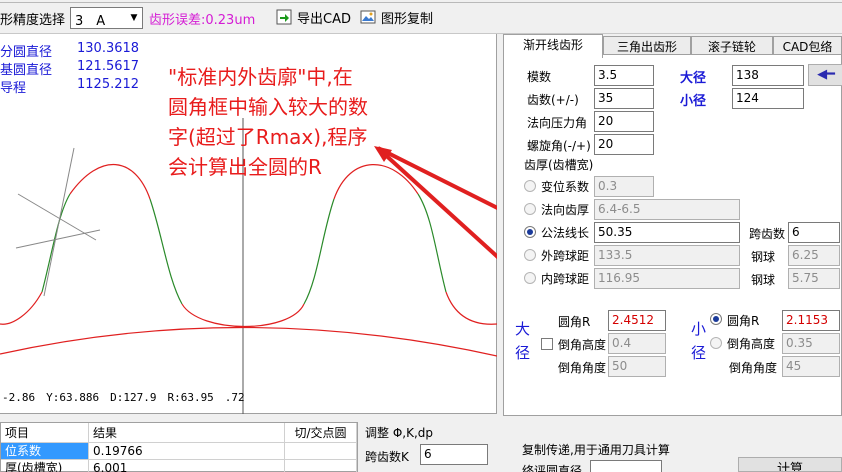 The height and width of the screenshot is (472, 842). I want to click on table-row-0-item: 位系数, so click(45, 451).